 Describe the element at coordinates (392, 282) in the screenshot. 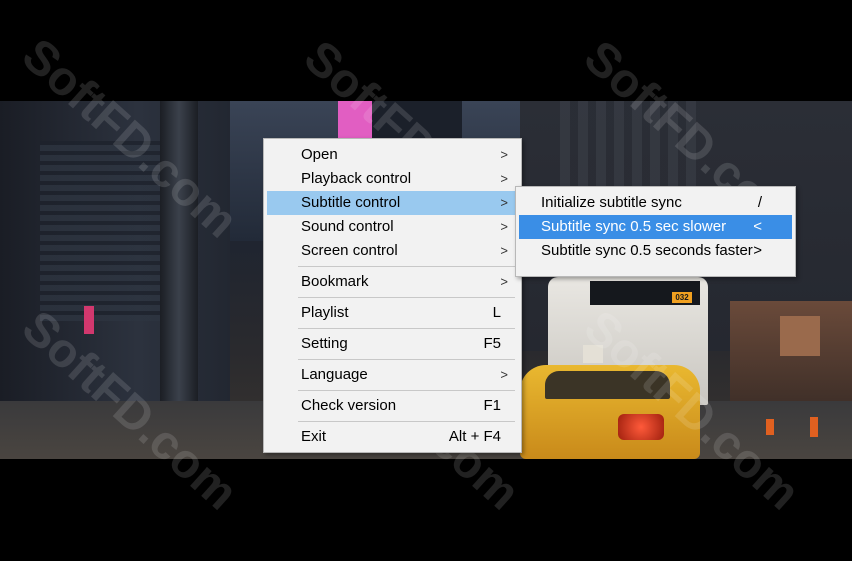

I see `menu-item-bookmark: Bookmark >` at that location.